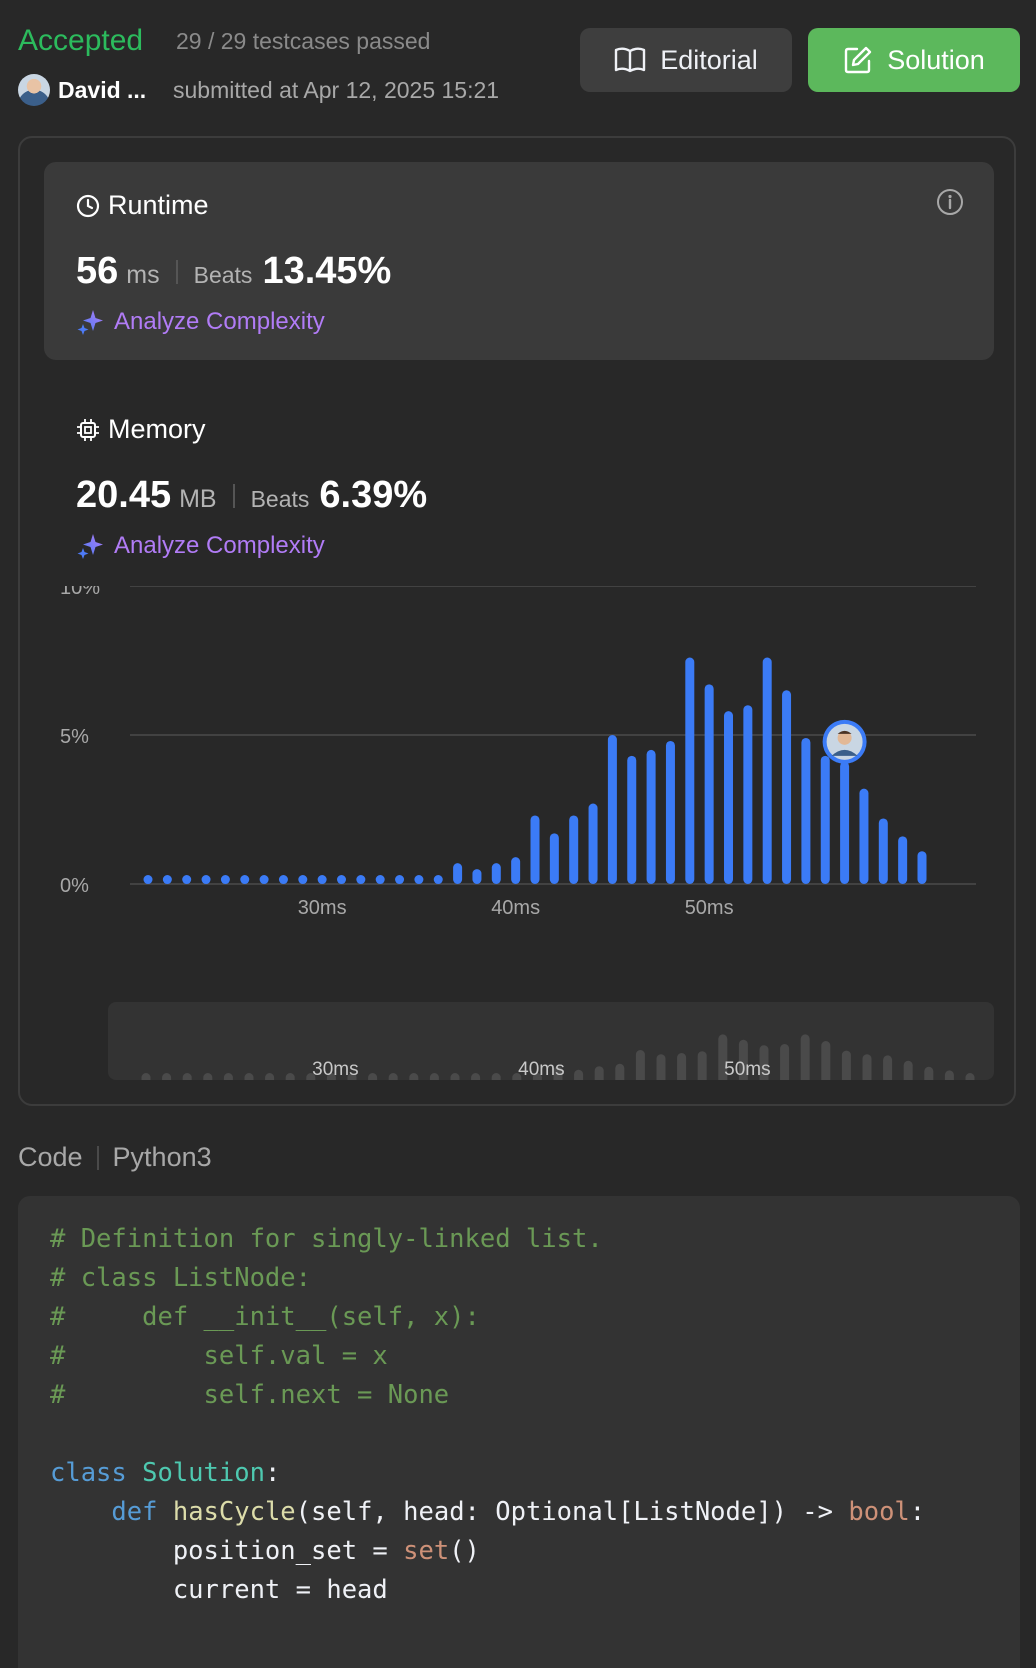 The image size is (1036, 1668). What do you see at coordinates (81, 40) in the screenshot?
I see `status-accepted: Accepted` at bounding box center [81, 40].